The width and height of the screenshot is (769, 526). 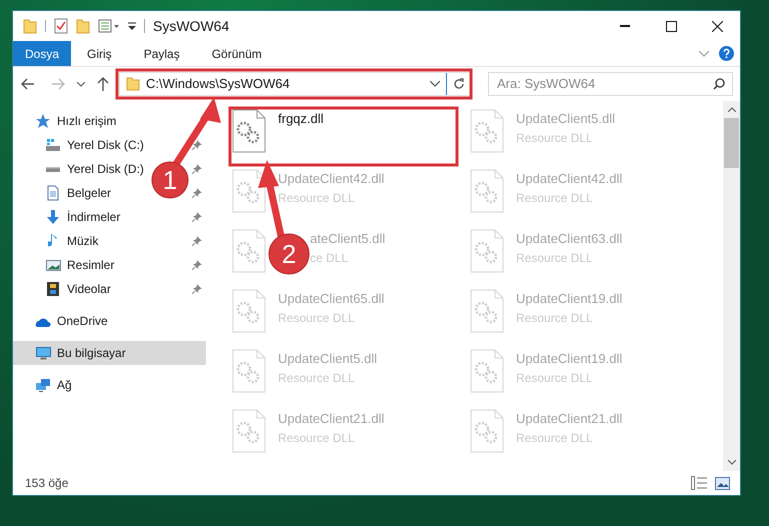 What do you see at coordinates (722, 483) in the screenshot?
I see `tiles-view-icon` at bounding box center [722, 483].